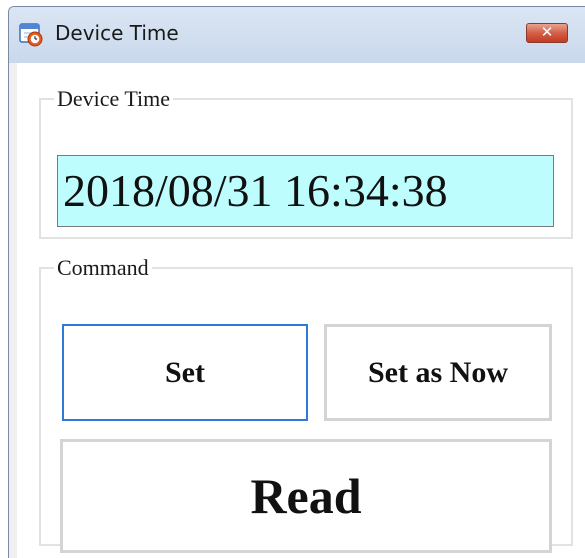 The height and width of the screenshot is (558, 585). I want to click on device-time-display: 2018/08/31 16:34:38, so click(305, 191).